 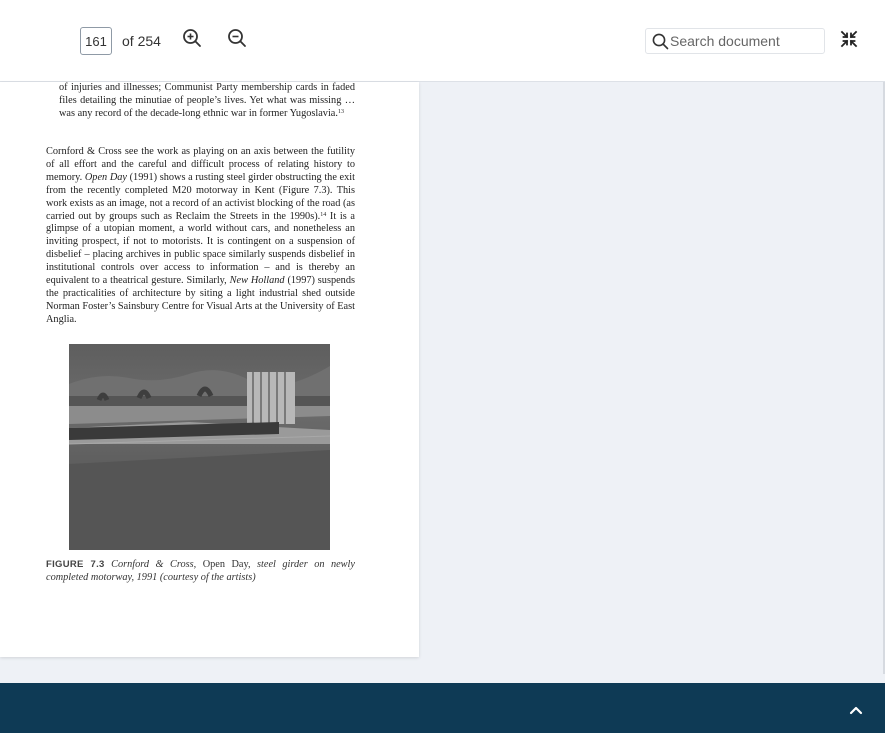 I want to click on work-title: Open Day, so click(x=105, y=177).